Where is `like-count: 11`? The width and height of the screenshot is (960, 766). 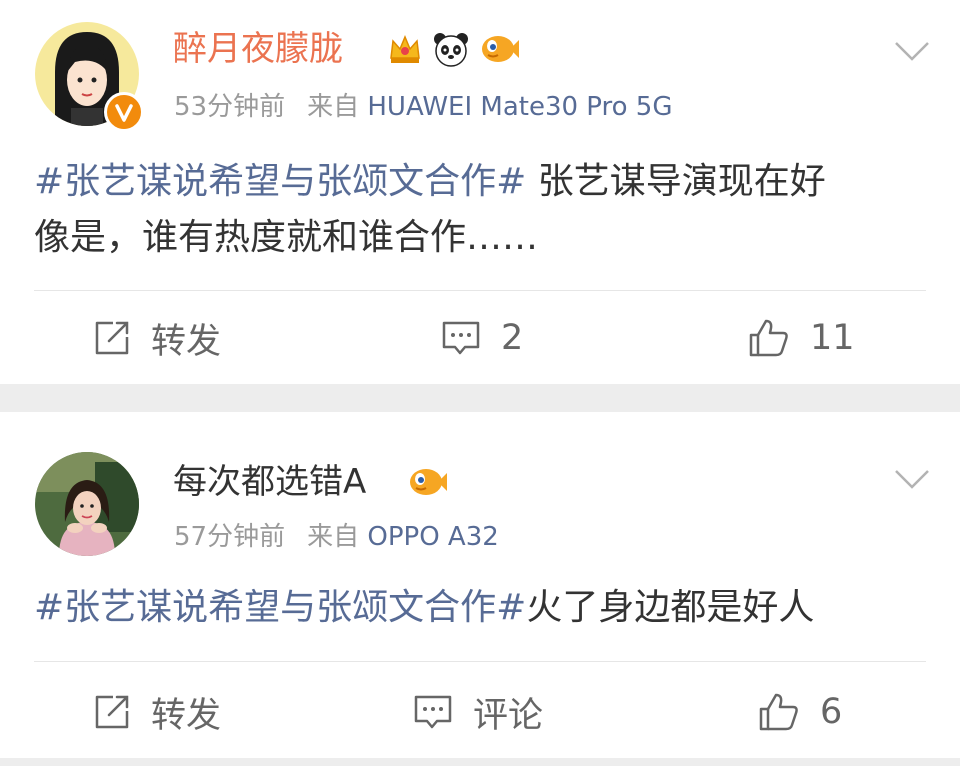
like-count: 11 is located at coordinates (832, 338).